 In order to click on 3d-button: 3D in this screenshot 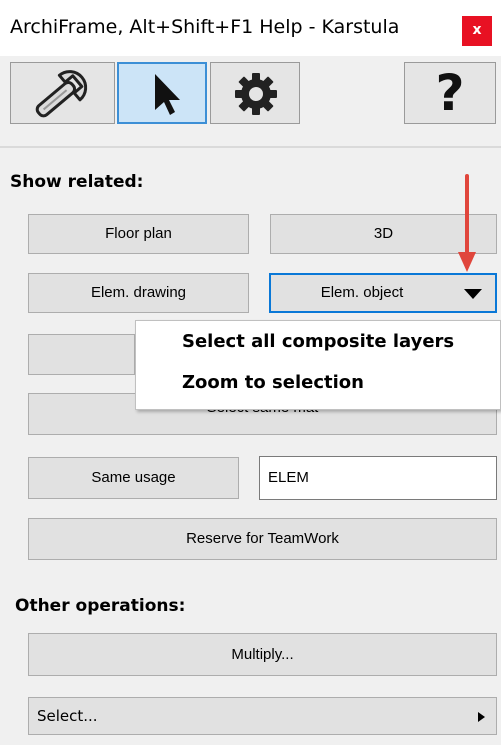, I will do `click(383, 234)`.